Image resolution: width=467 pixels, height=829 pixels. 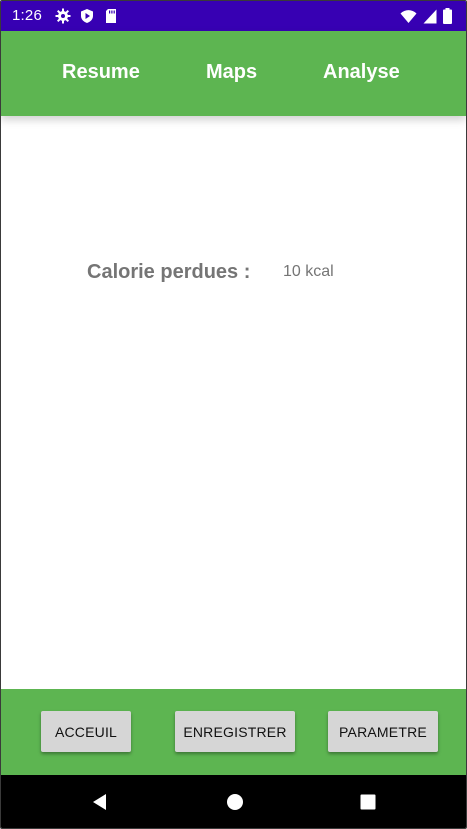 I want to click on tab-analyse: Analyse, so click(x=361, y=72).